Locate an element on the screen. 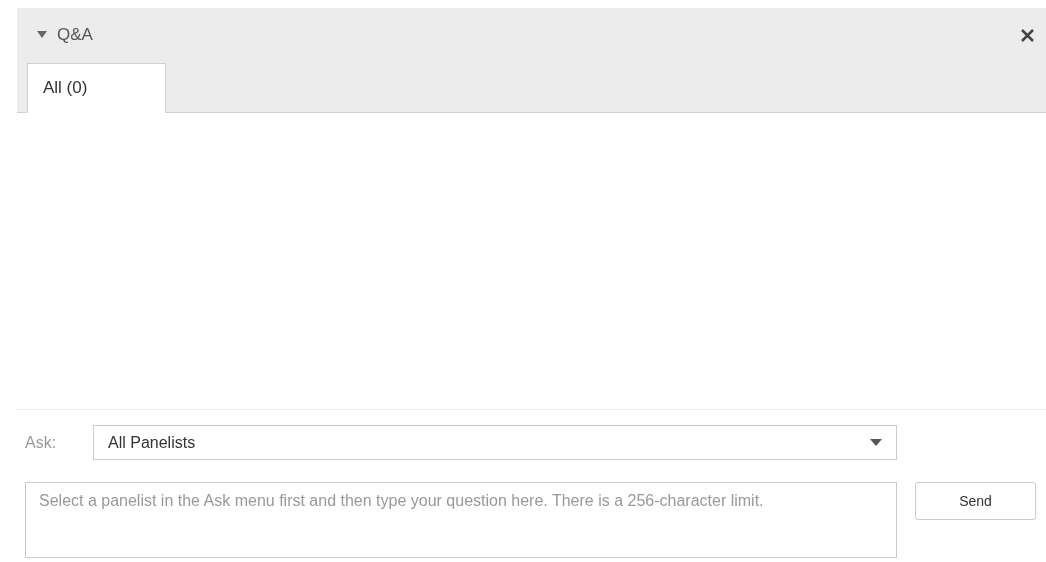 Image resolution: width=1046 pixels, height=562 pixels. close-icon is located at coordinates (1027, 35).